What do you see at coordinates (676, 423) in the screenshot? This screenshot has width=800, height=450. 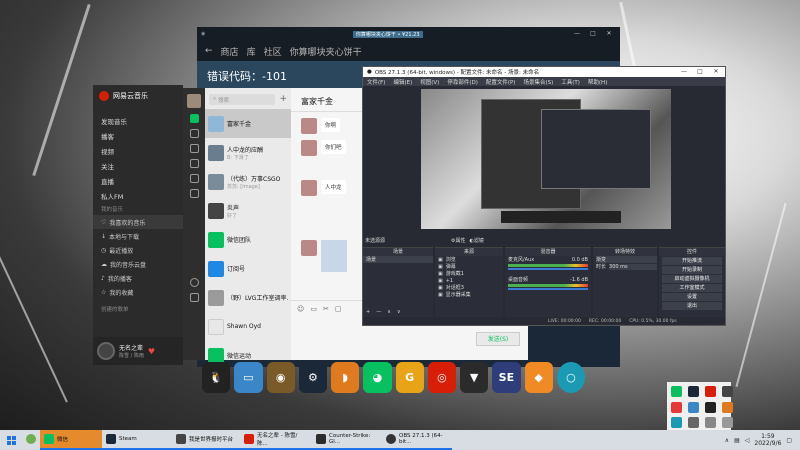 I see `ring-tray-icon` at bounding box center [676, 423].